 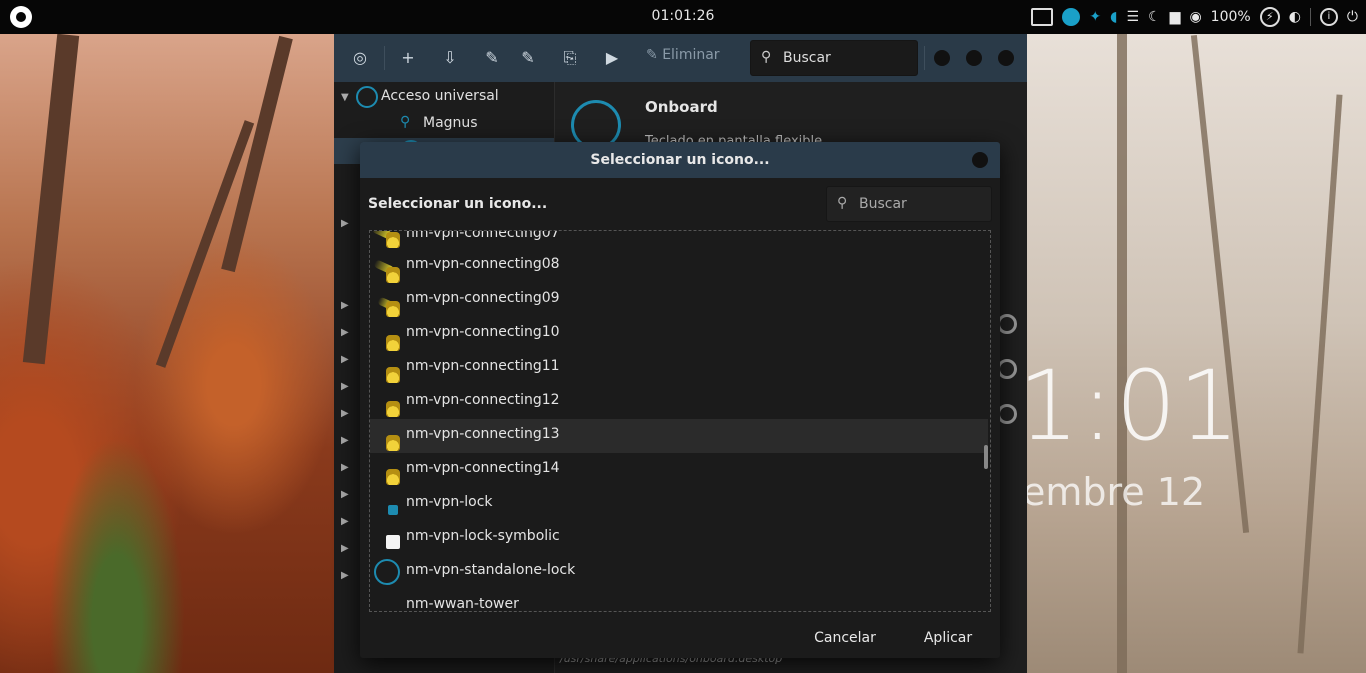 I want to click on info-icon: i, so click(x=1328, y=17).